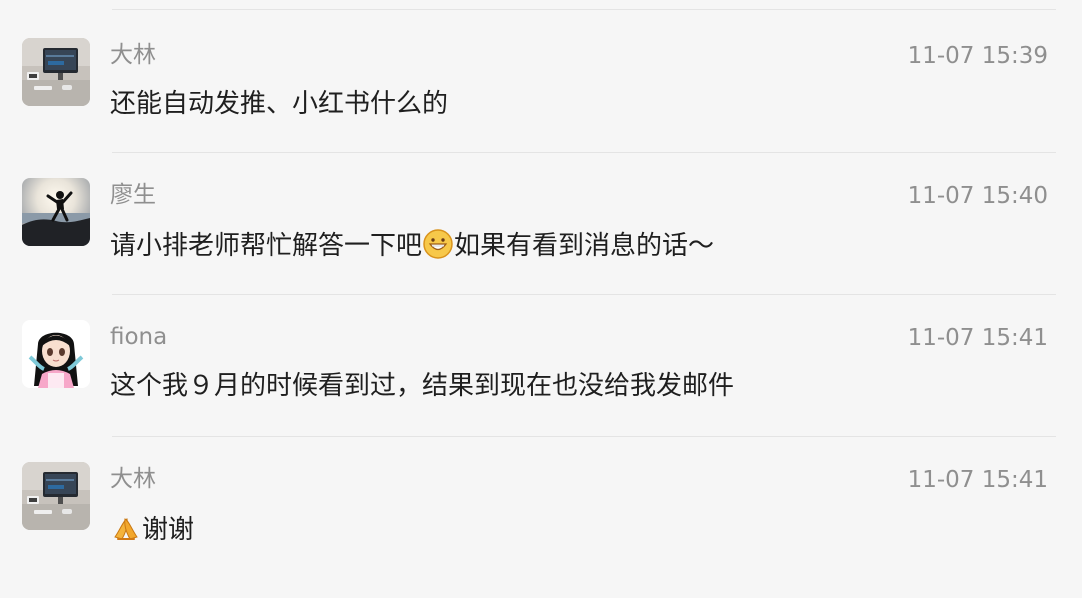 The height and width of the screenshot is (598, 1082). I want to click on message-text: 这个我９月的时候看到过，结果到现在也没给我发邮件, so click(422, 386).